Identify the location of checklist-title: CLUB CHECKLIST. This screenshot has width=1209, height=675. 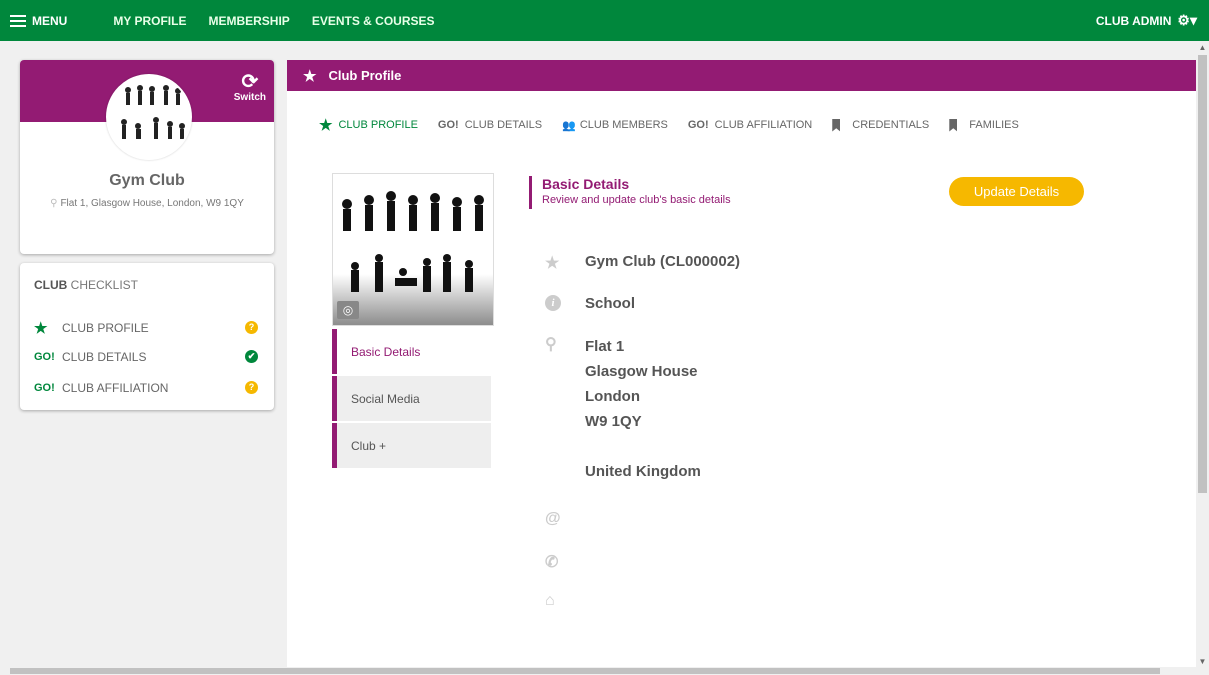
(86, 285).